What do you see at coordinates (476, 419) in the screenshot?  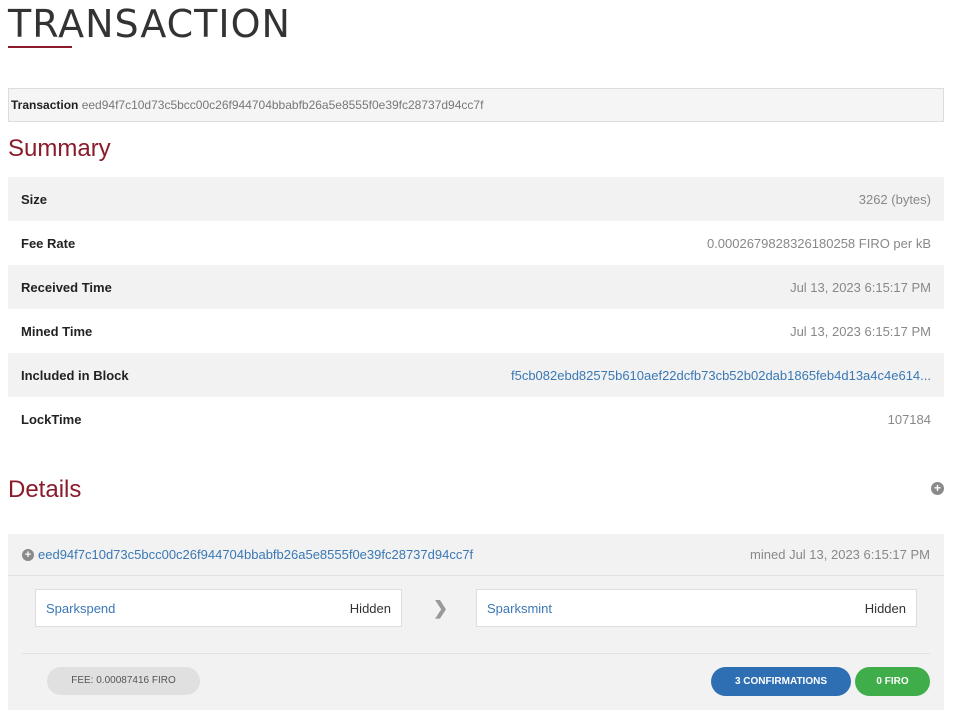 I see `summary-row-locktime: LockTime 107184` at bounding box center [476, 419].